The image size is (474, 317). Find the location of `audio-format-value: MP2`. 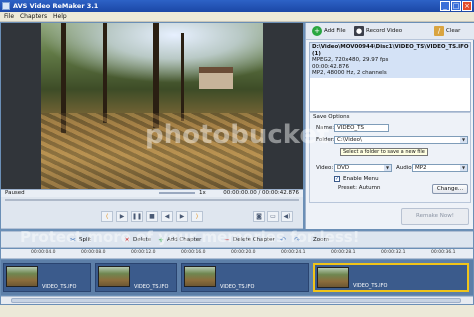

audio-format-value: MP2 is located at coordinates (421, 168).